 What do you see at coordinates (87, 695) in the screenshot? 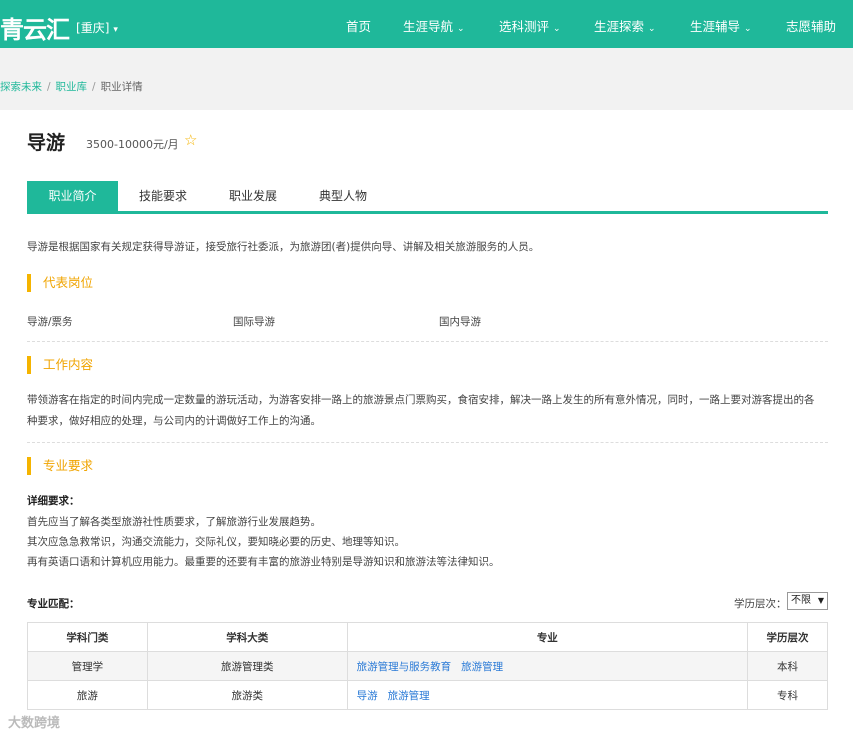
I see `table-cell: 旅游` at bounding box center [87, 695].